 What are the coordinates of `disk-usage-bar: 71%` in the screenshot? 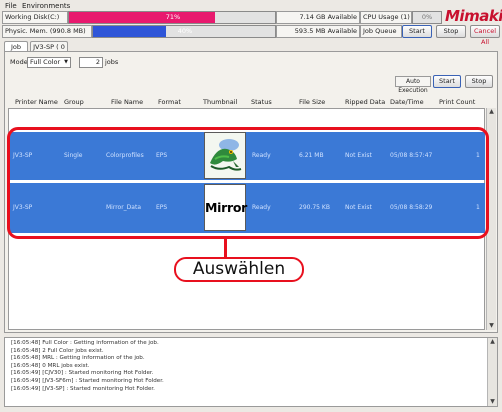 It's located at (172, 17).